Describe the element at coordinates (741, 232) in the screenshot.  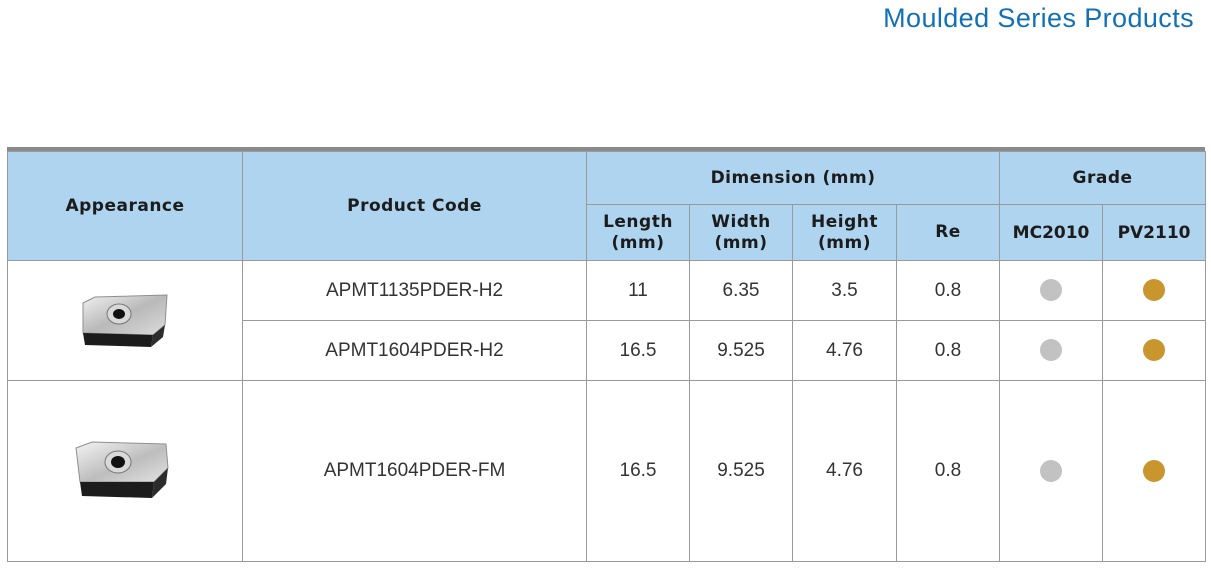
I see `header-width: Width (mm)` at that location.